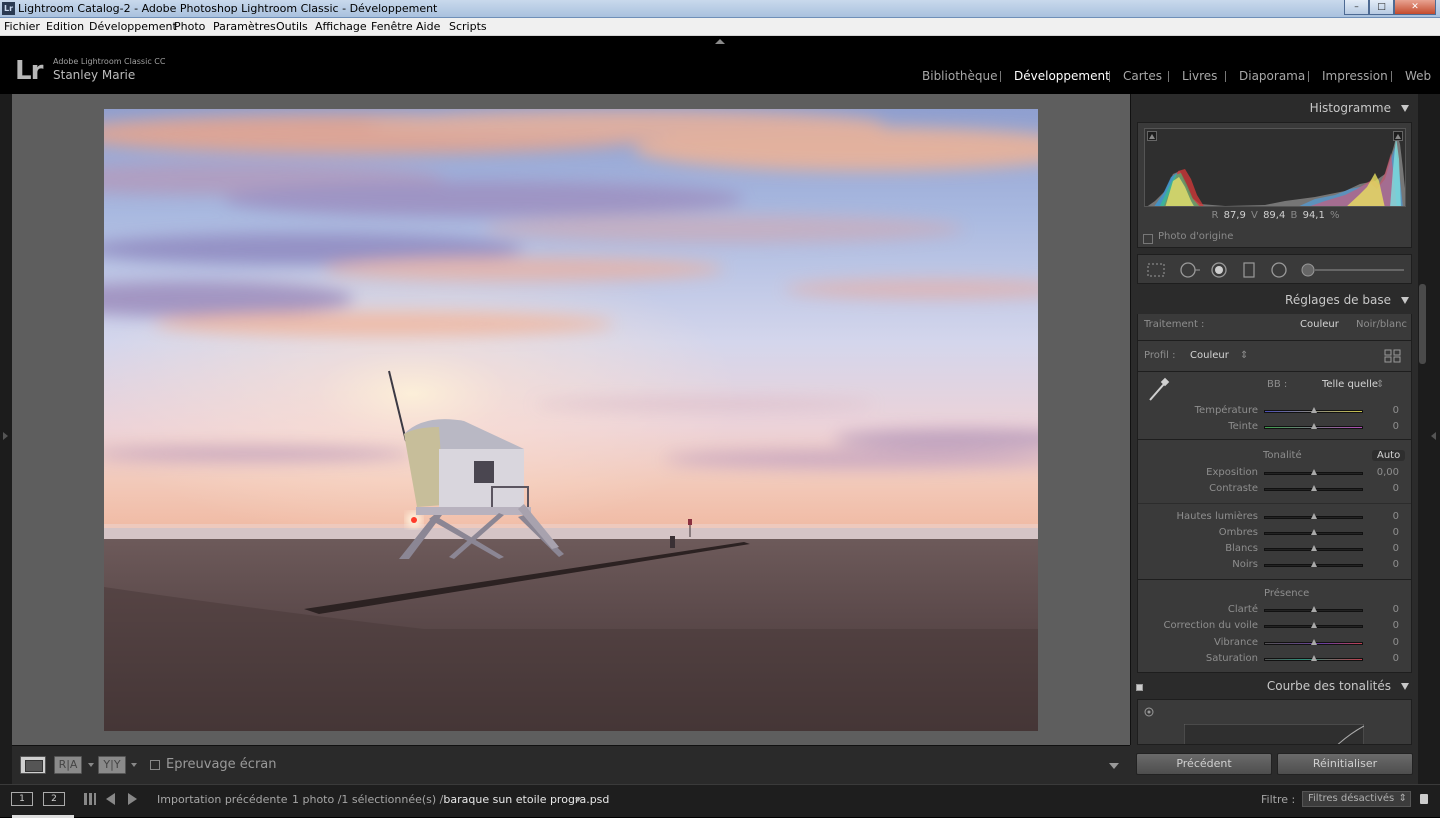 The width and height of the screenshot is (1440, 818). What do you see at coordinates (1422, 324) in the screenshot?
I see `right-panel-scrollbar` at bounding box center [1422, 324].